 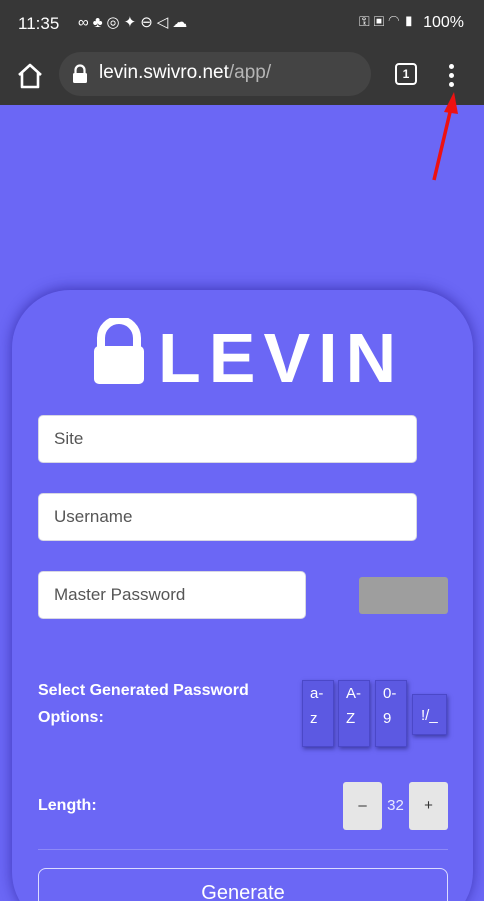 What do you see at coordinates (172, 595) in the screenshot?
I see `master-password-input: Master Password` at bounding box center [172, 595].